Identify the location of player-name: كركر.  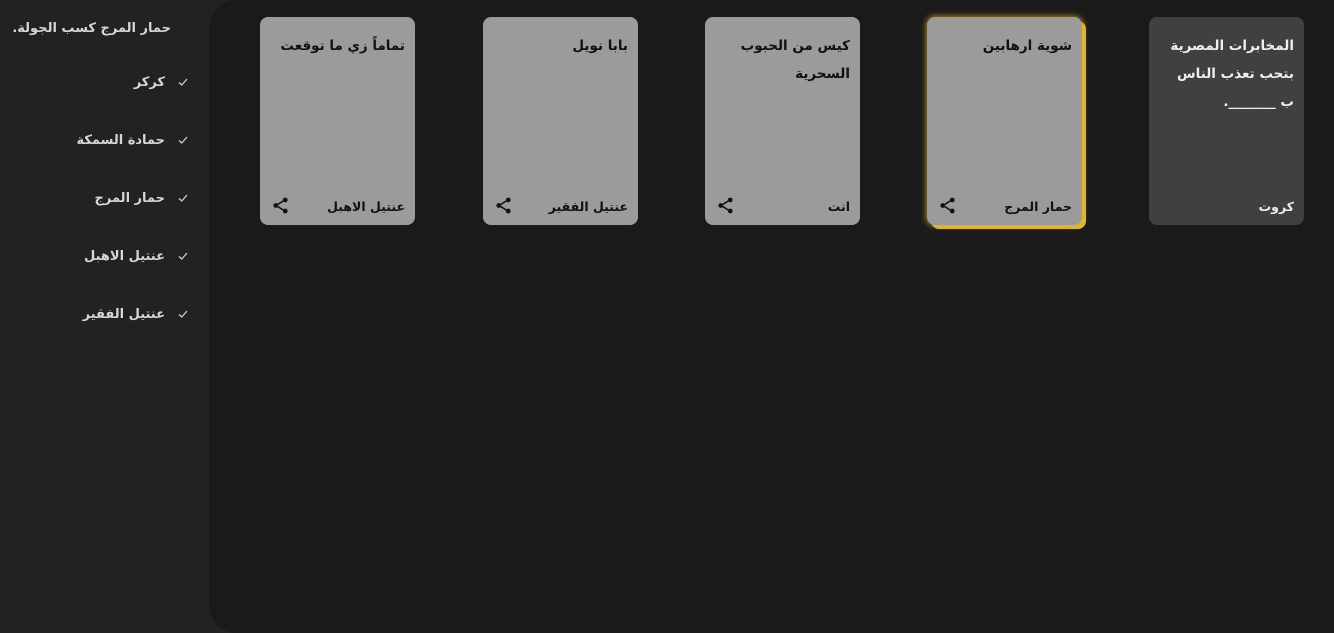
(149, 82).